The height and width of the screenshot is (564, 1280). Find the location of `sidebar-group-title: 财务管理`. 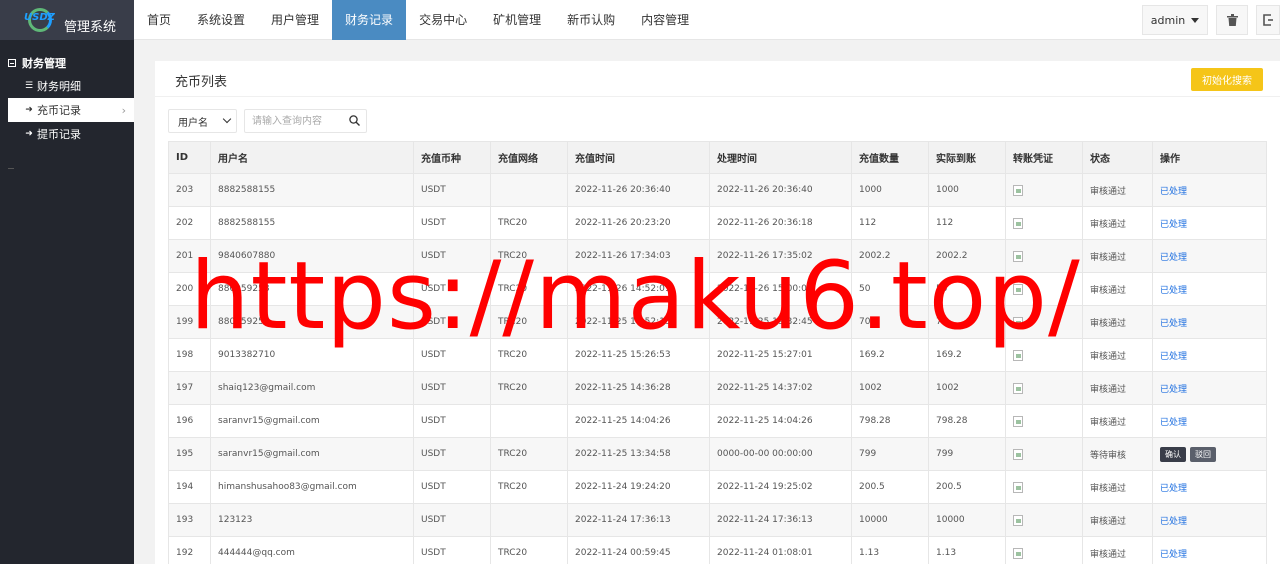

sidebar-group-title: 财务管理 is located at coordinates (67, 63).